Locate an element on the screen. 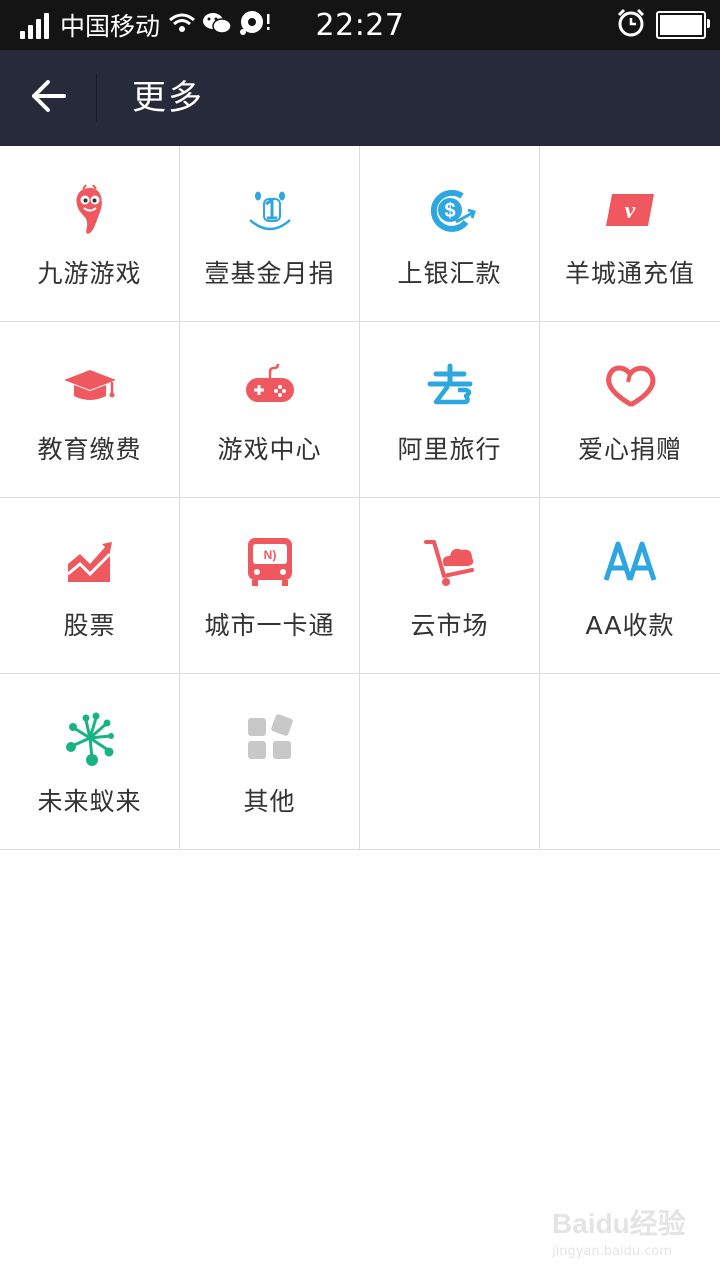 Image resolution: width=720 pixels, height=1280 pixels. aa-icon is located at coordinates (630, 562).